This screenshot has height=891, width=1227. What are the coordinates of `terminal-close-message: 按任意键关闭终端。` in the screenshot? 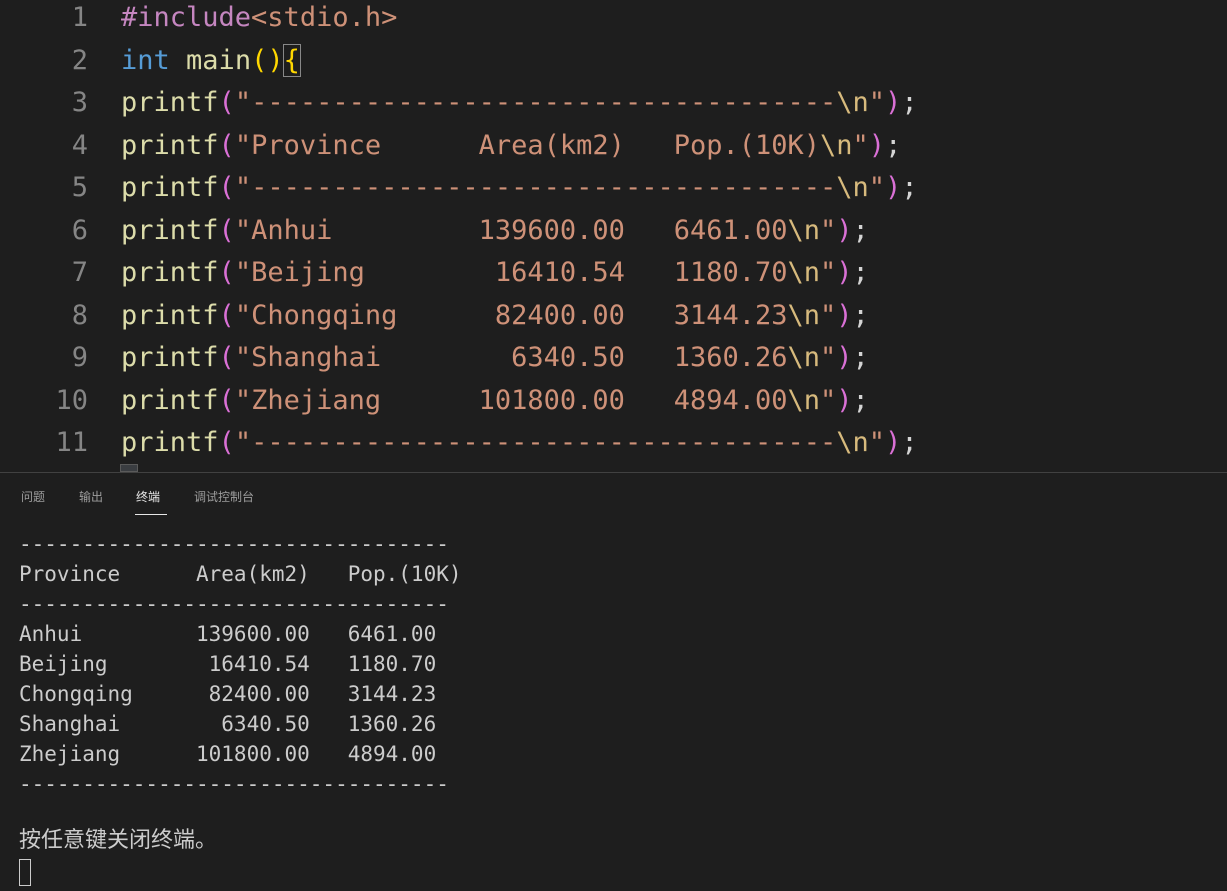 It's located at (118, 840).